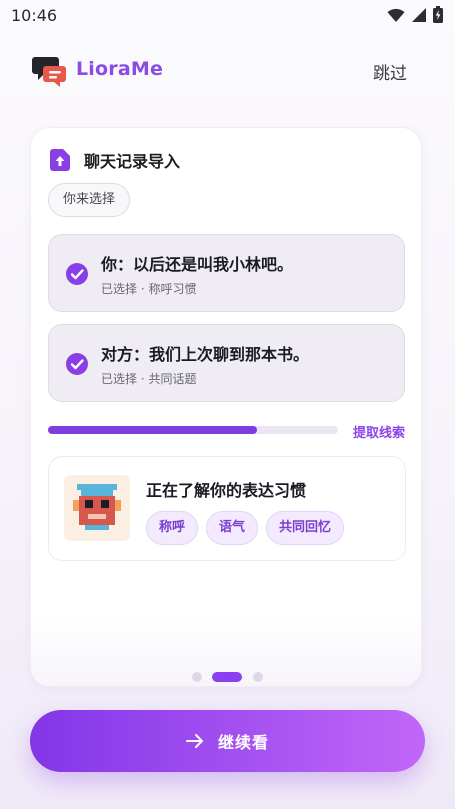 This screenshot has width=455, height=809. Describe the element at coordinates (197, 264) in the screenshot. I see `message-text: 你：以后还是叫我小林吧。` at that location.